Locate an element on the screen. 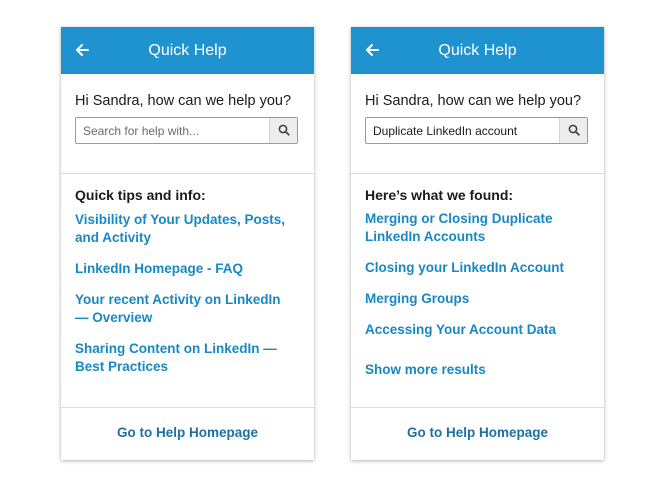  result-link-closing-account: Closing your LinkedIn Account is located at coordinates (476, 268).